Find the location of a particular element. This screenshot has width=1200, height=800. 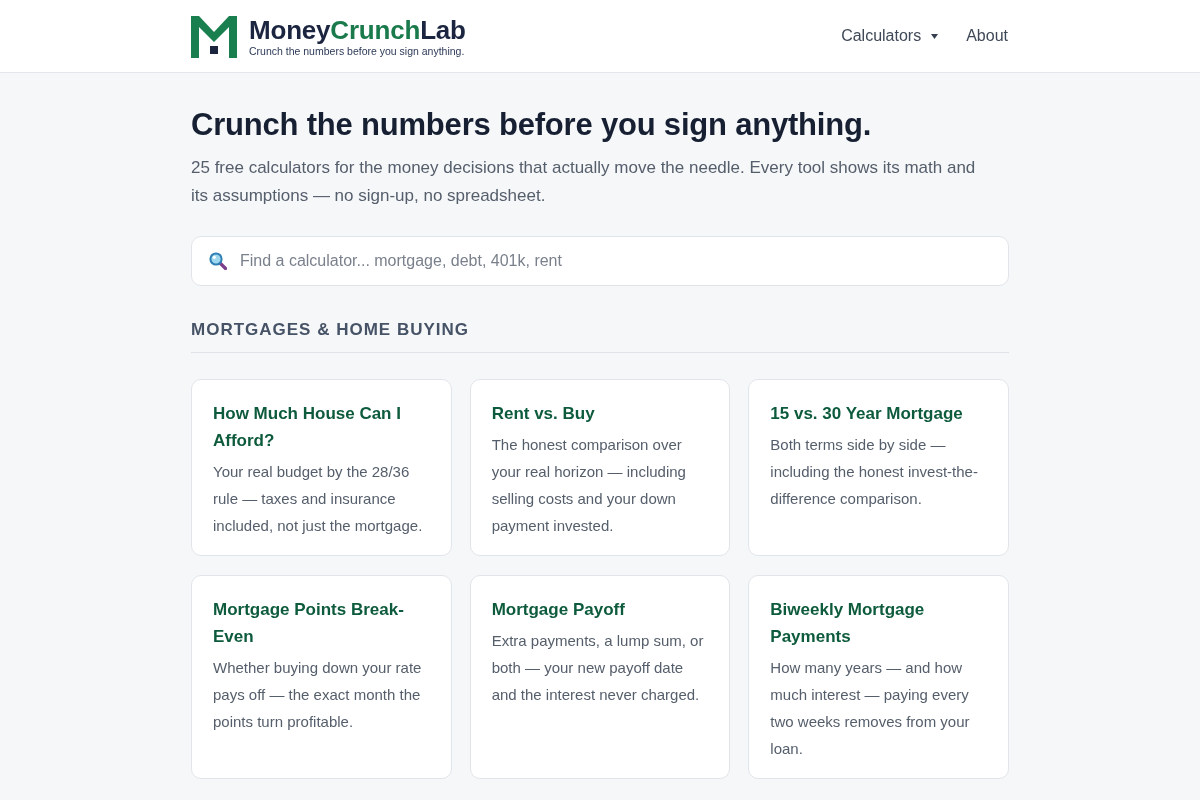

calculator-card: Mortgage Points Break-Even Whether buying down your rate pays off — the exact month the points turn profitable. is located at coordinates (321, 677).